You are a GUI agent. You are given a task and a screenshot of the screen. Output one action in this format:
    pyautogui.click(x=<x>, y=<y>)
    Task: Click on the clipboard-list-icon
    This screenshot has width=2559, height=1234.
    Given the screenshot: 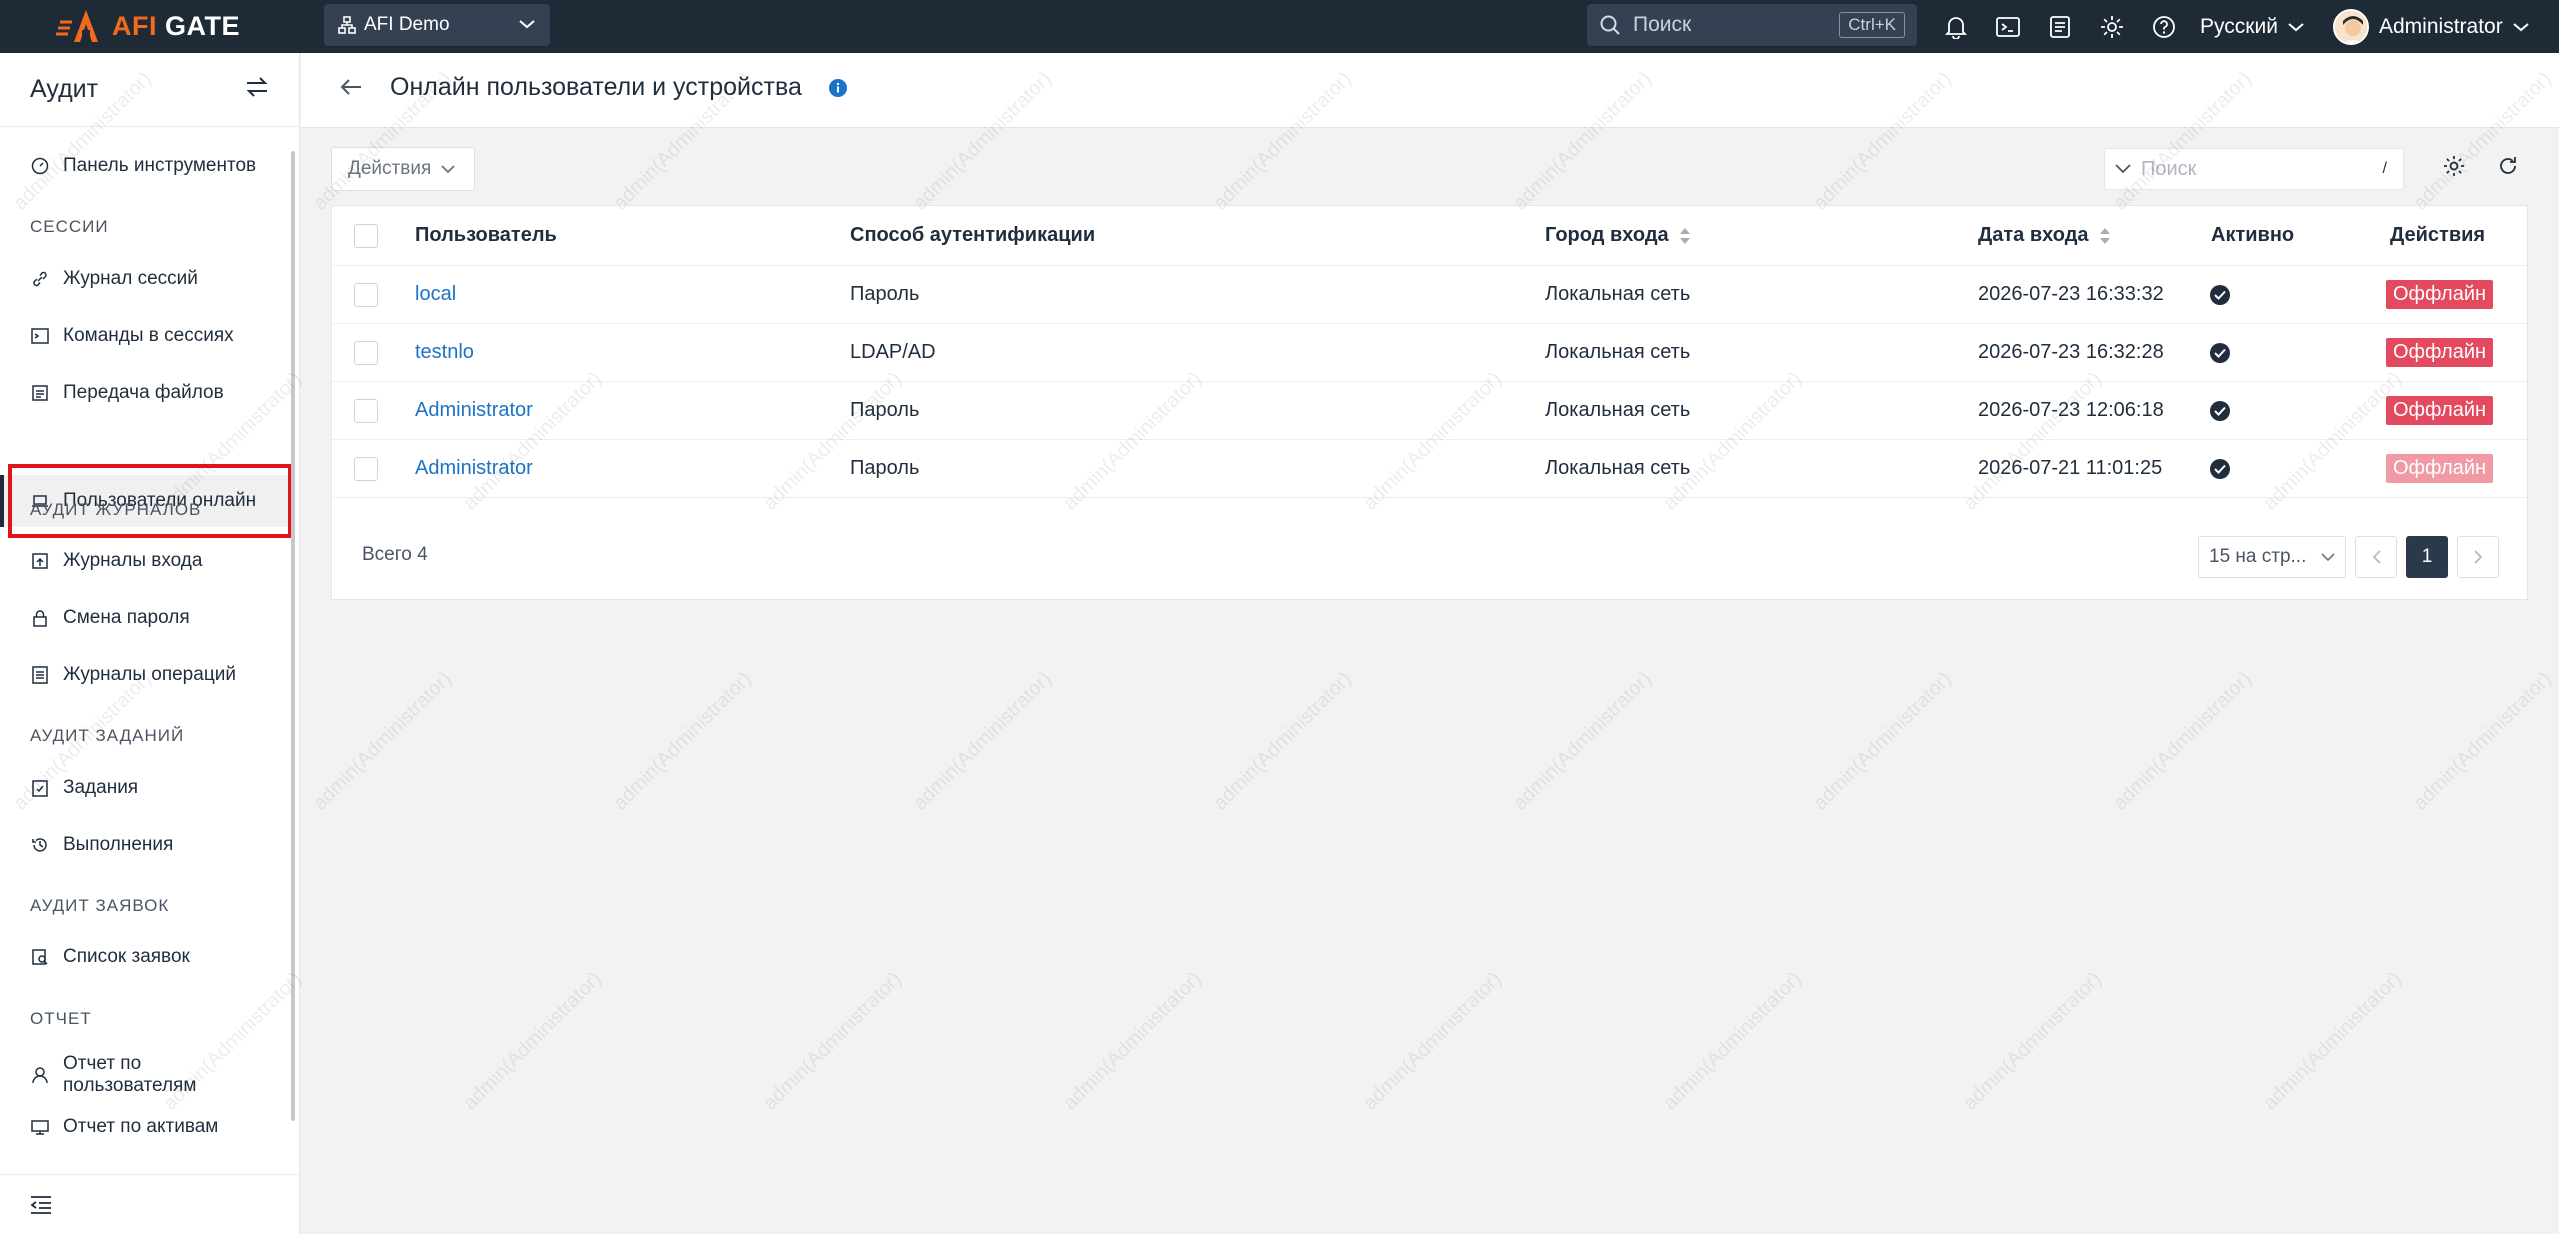 What is the action you would take?
    pyautogui.click(x=2060, y=26)
    